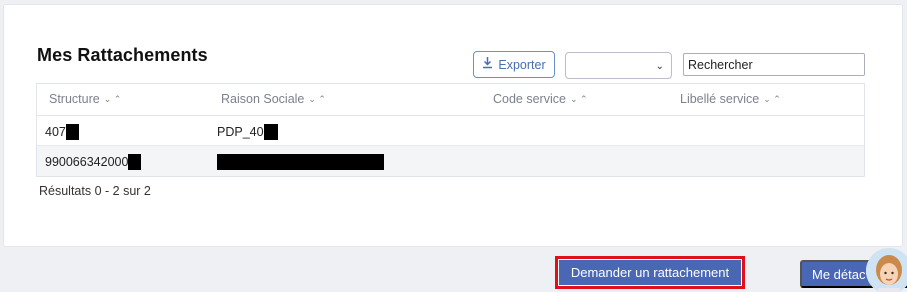 The width and height of the screenshot is (907, 292). What do you see at coordinates (618, 65) in the screenshot?
I see `filter-select: ⌄` at bounding box center [618, 65].